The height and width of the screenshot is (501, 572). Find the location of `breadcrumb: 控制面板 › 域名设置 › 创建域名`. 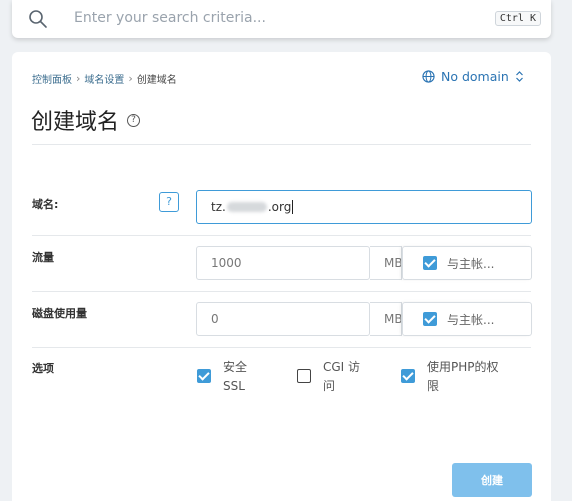

breadcrumb: 控制面板 › 域名设置 › 创建域名 is located at coordinates (104, 78).